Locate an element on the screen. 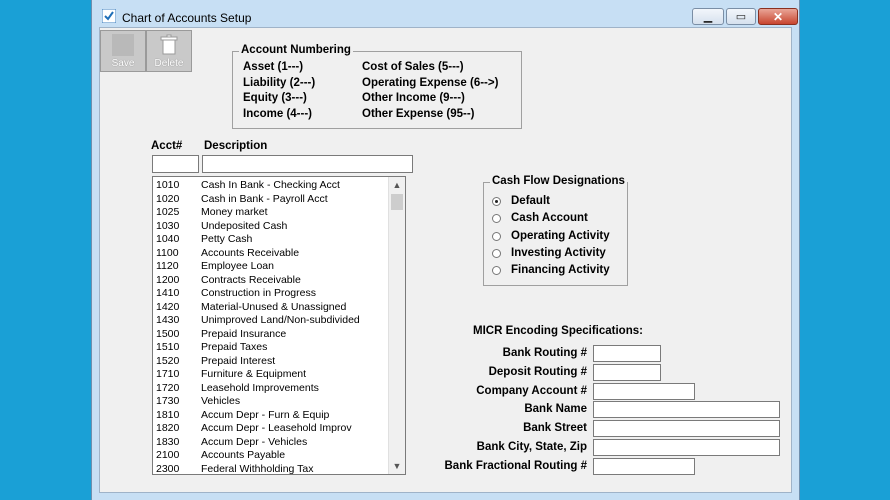  table-row: 1500 Prepaid Insurance is located at coordinates (271, 334).